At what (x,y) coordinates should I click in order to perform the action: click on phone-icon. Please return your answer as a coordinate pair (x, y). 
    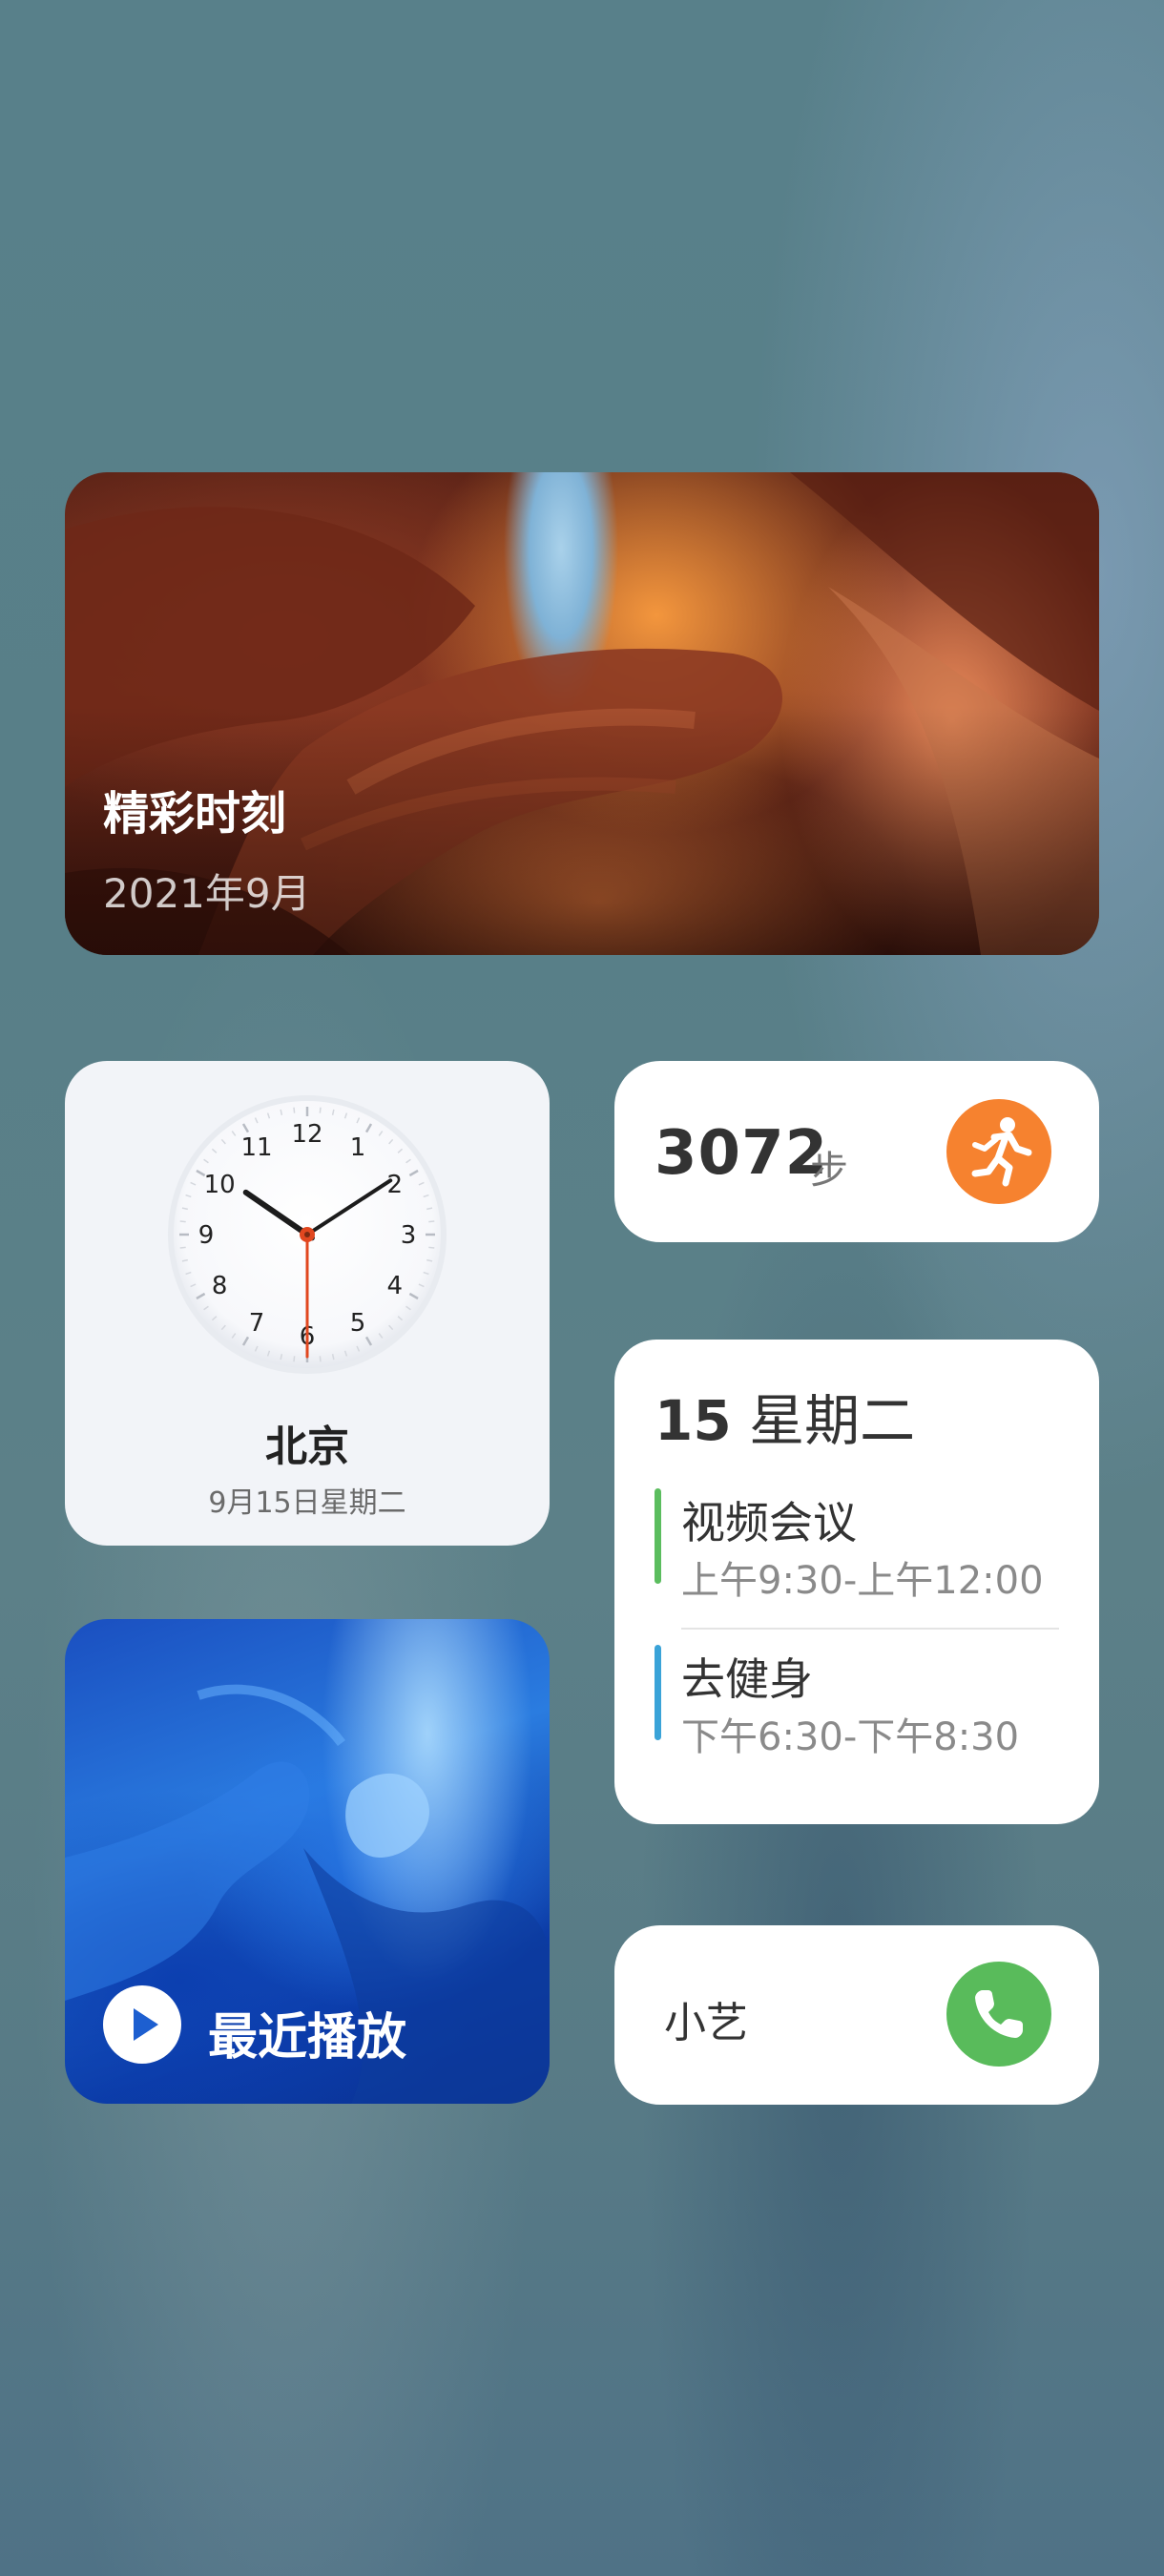
    Looking at the image, I should click on (998, 2014).